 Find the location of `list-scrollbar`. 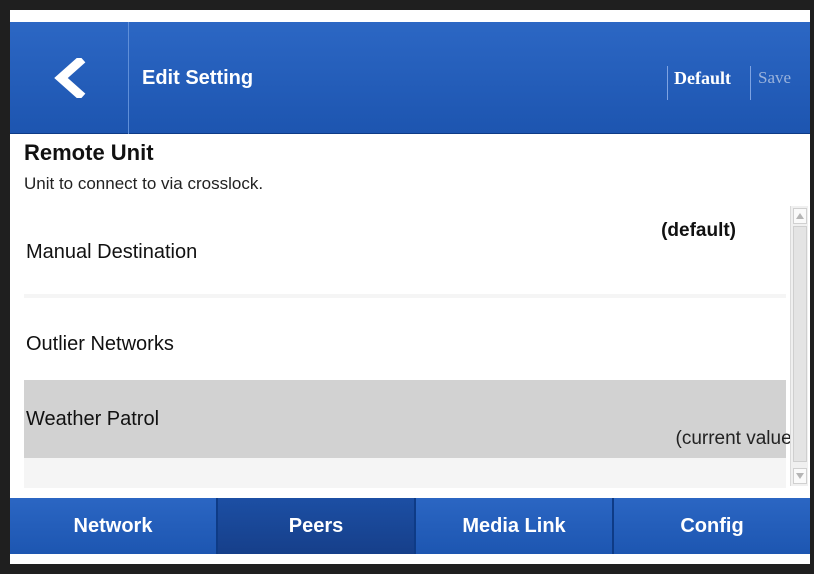

list-scrollbar is located at coordinates (799, 346).